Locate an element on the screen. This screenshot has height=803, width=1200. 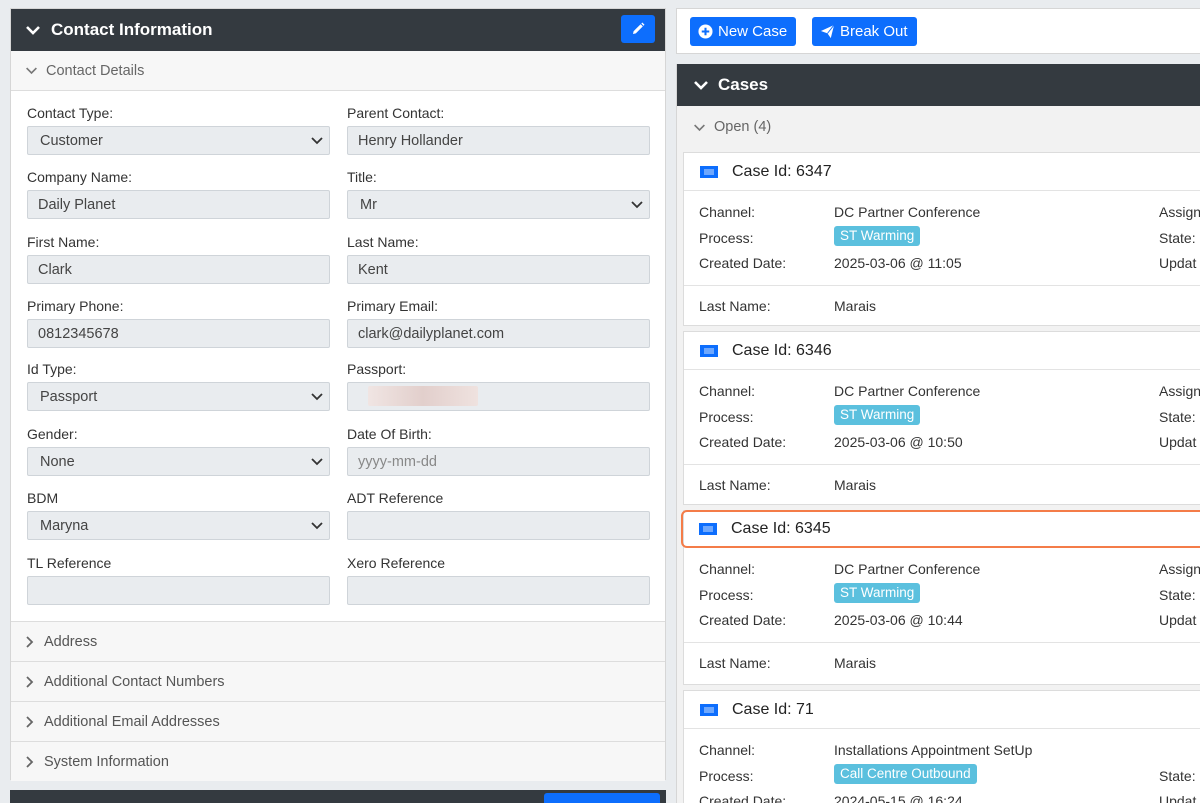
field-label: Date Of Birth: is located at coordinates (389, 434).